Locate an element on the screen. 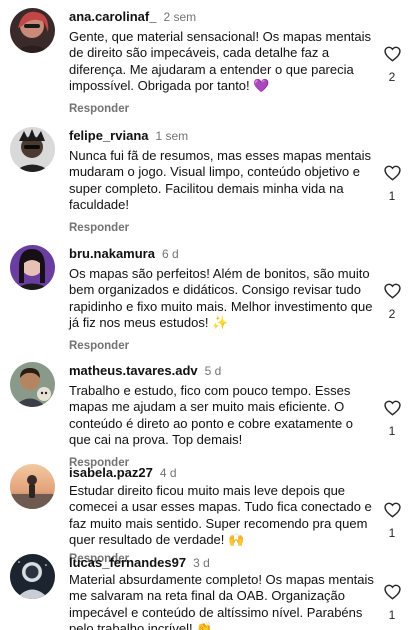  timestamp: 2 sem is located at coordinates (180, 17).